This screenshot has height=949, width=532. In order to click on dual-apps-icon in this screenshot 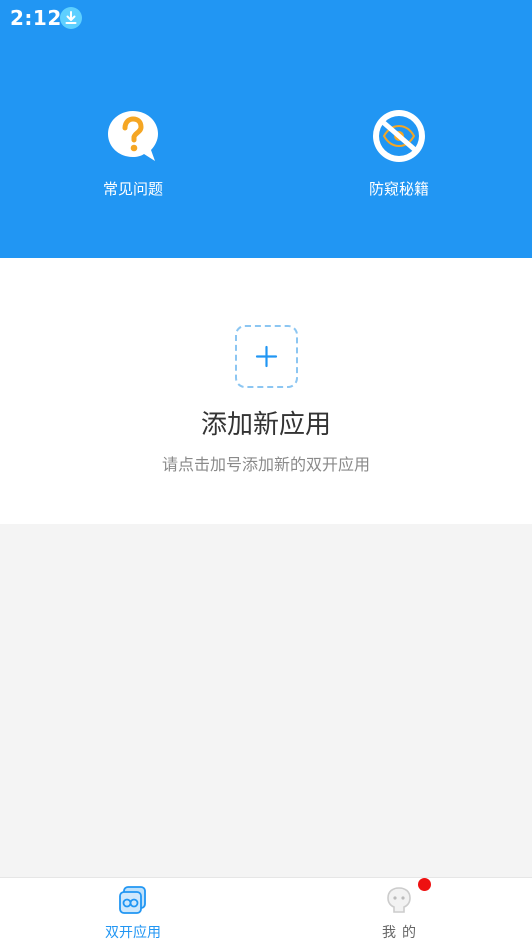, I will do `click(132, 900)`.